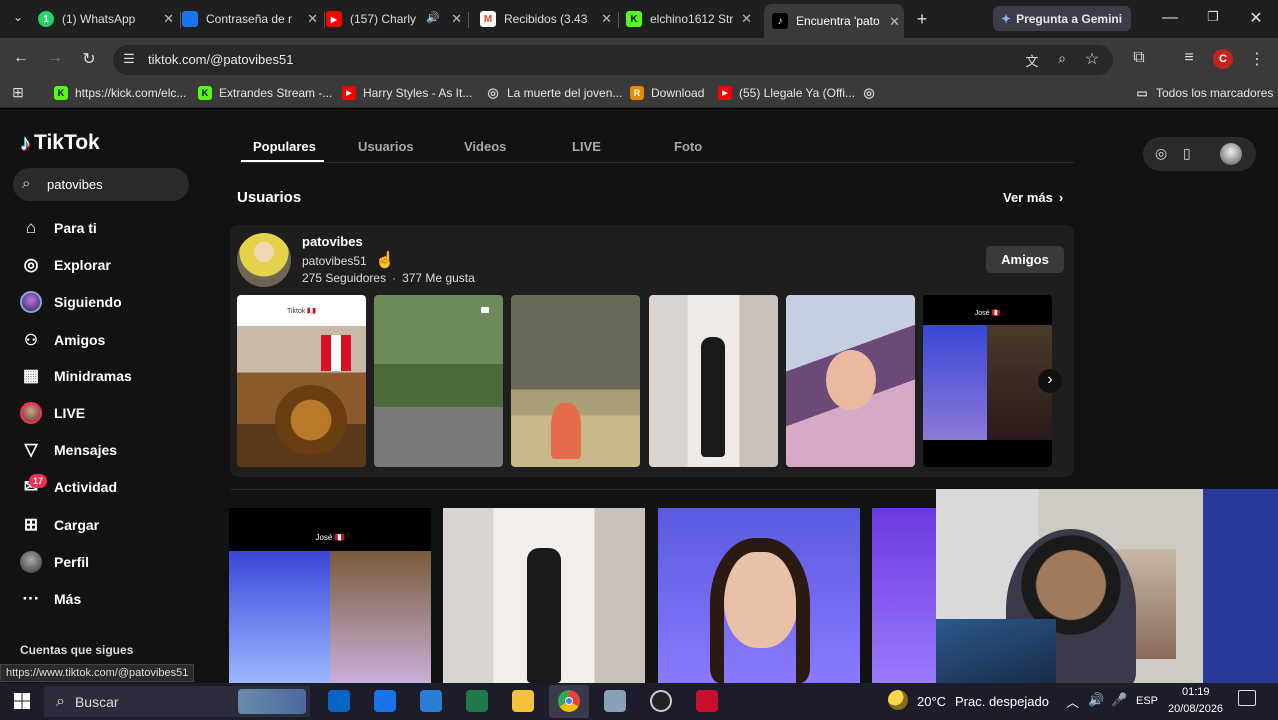 Image resolution: width=1278 pixels, height=720 pixels. Describe the element at coordinates (301, 381) in the screenshot. I see `video-thumbnail: Tiktok 🇵🇪` at that location.